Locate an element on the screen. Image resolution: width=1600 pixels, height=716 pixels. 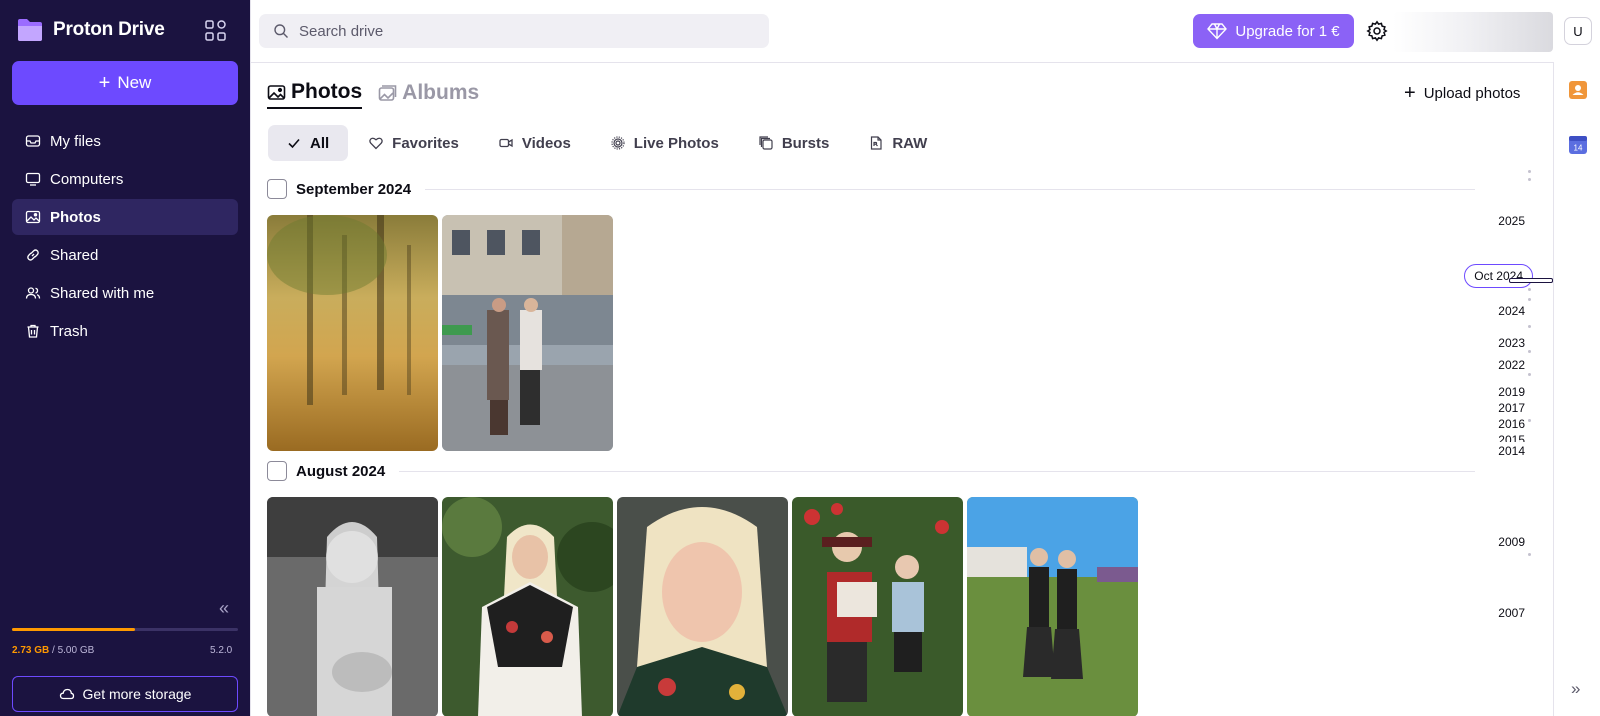
raw-file-icon is located at coordinates (876, 143).